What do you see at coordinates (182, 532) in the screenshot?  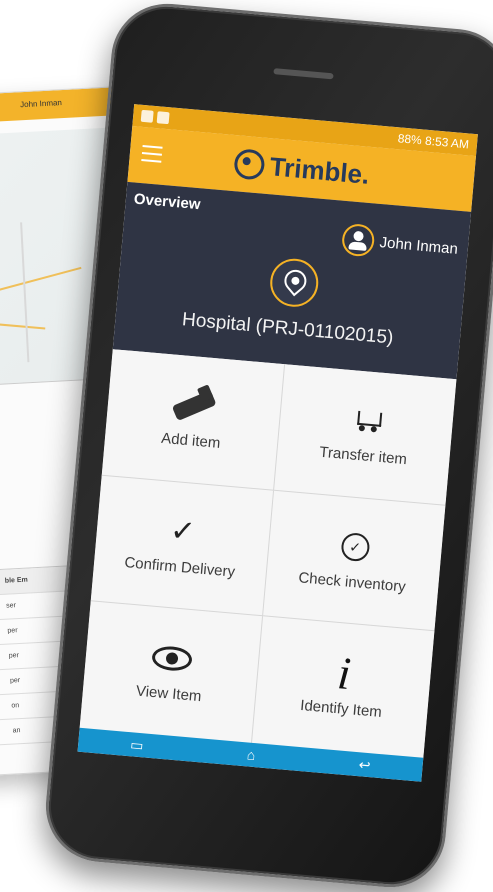 I see `check-icon: ✓` at bounding box center [182, 532].